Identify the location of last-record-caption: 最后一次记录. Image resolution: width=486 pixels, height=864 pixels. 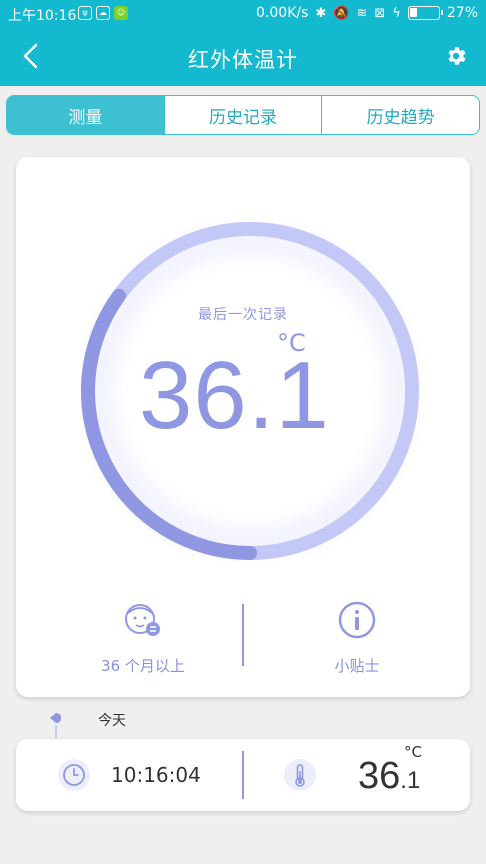
(243, 315).